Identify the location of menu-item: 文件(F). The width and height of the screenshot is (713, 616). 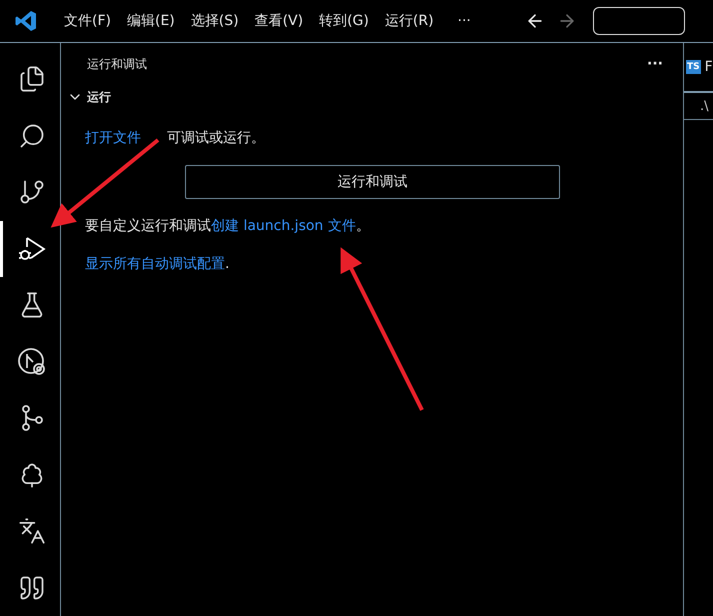
(87, 21).